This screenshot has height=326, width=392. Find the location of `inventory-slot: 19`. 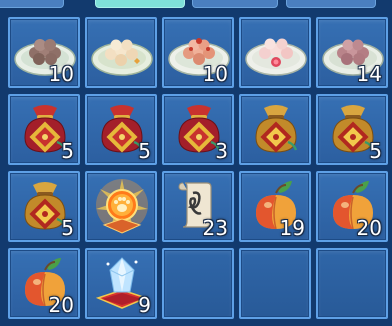

inventory-slot: 19 is located at coordinates (275, 206).